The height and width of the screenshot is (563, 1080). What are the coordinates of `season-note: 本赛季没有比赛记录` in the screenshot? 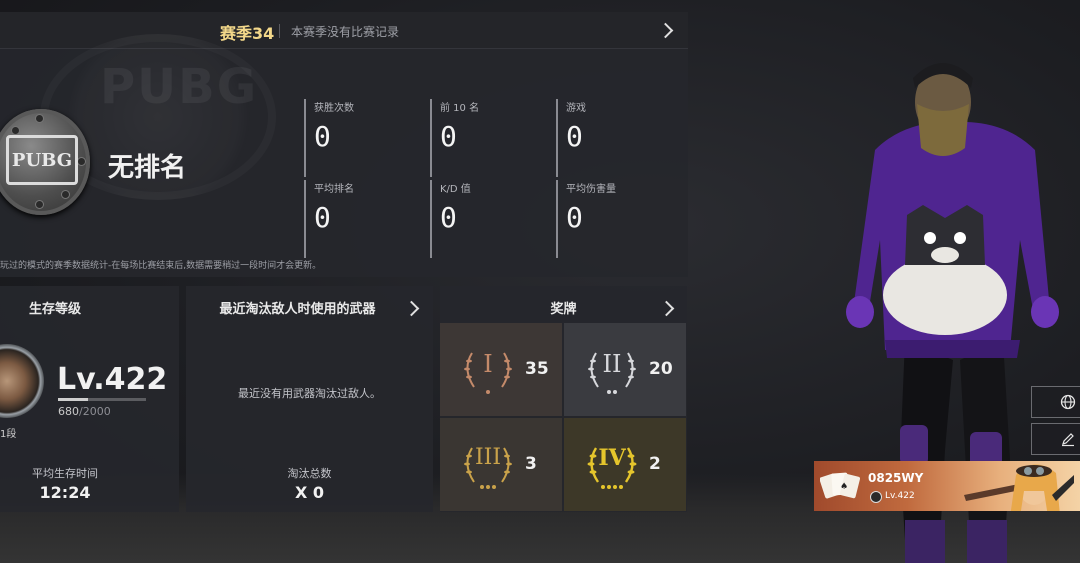 It's located at (345, 32).